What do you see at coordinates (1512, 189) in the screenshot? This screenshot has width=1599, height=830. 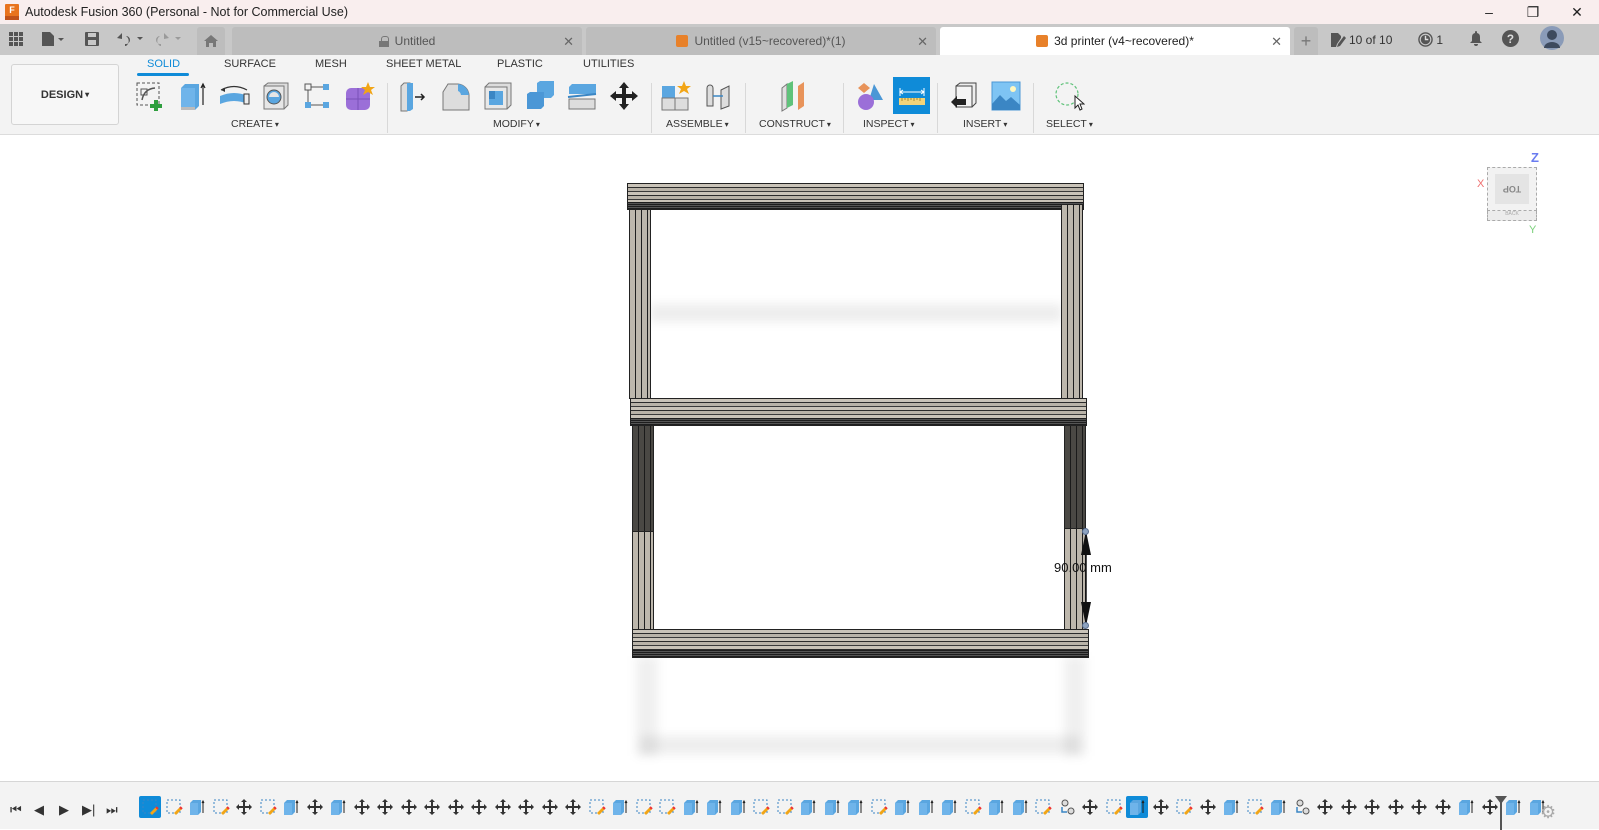 I see `view-cube-top-face: TOP` at bounding box center [1512, 189].